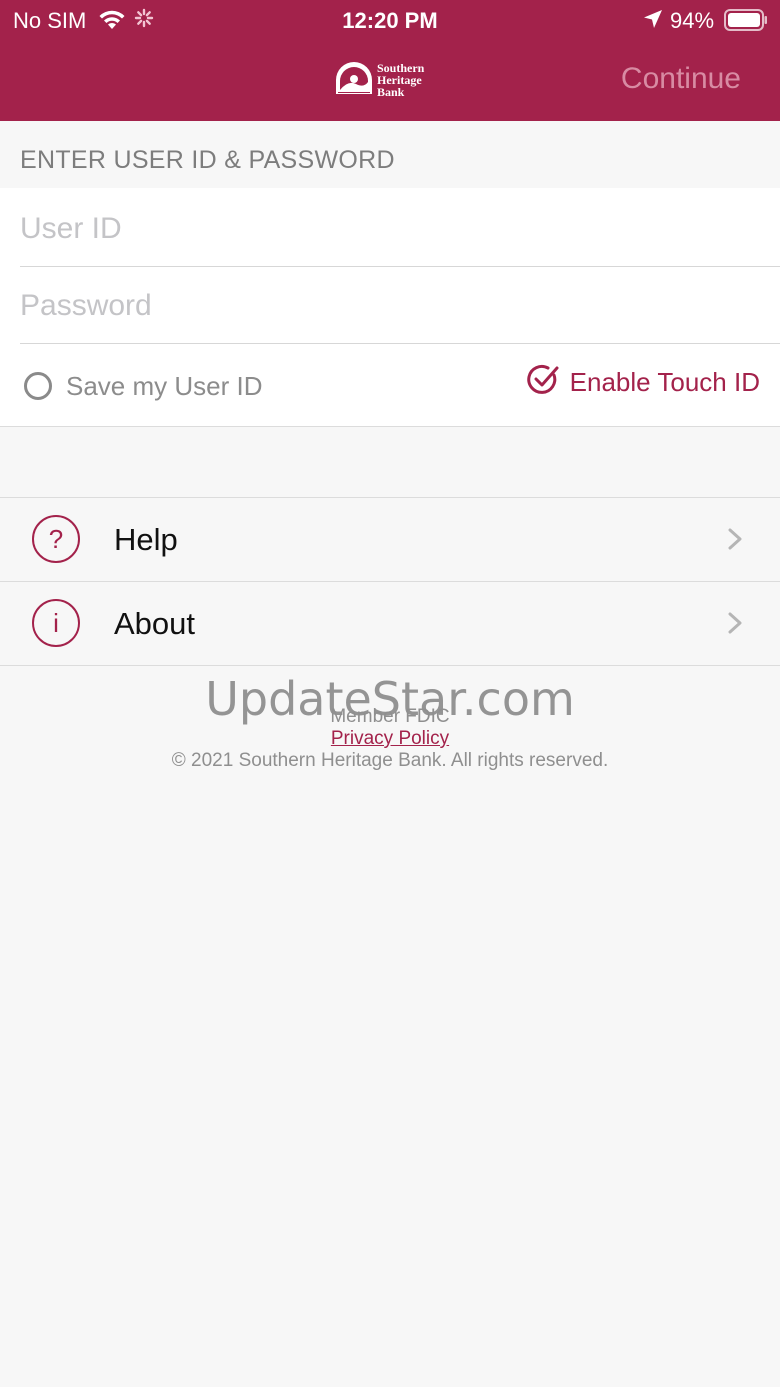 This screenshot has width=780, height=1387. What do you see at coordinates (543, 382) in the screenshot?
I see `checkmark-circle-icon` at bounding box center [543, 382].